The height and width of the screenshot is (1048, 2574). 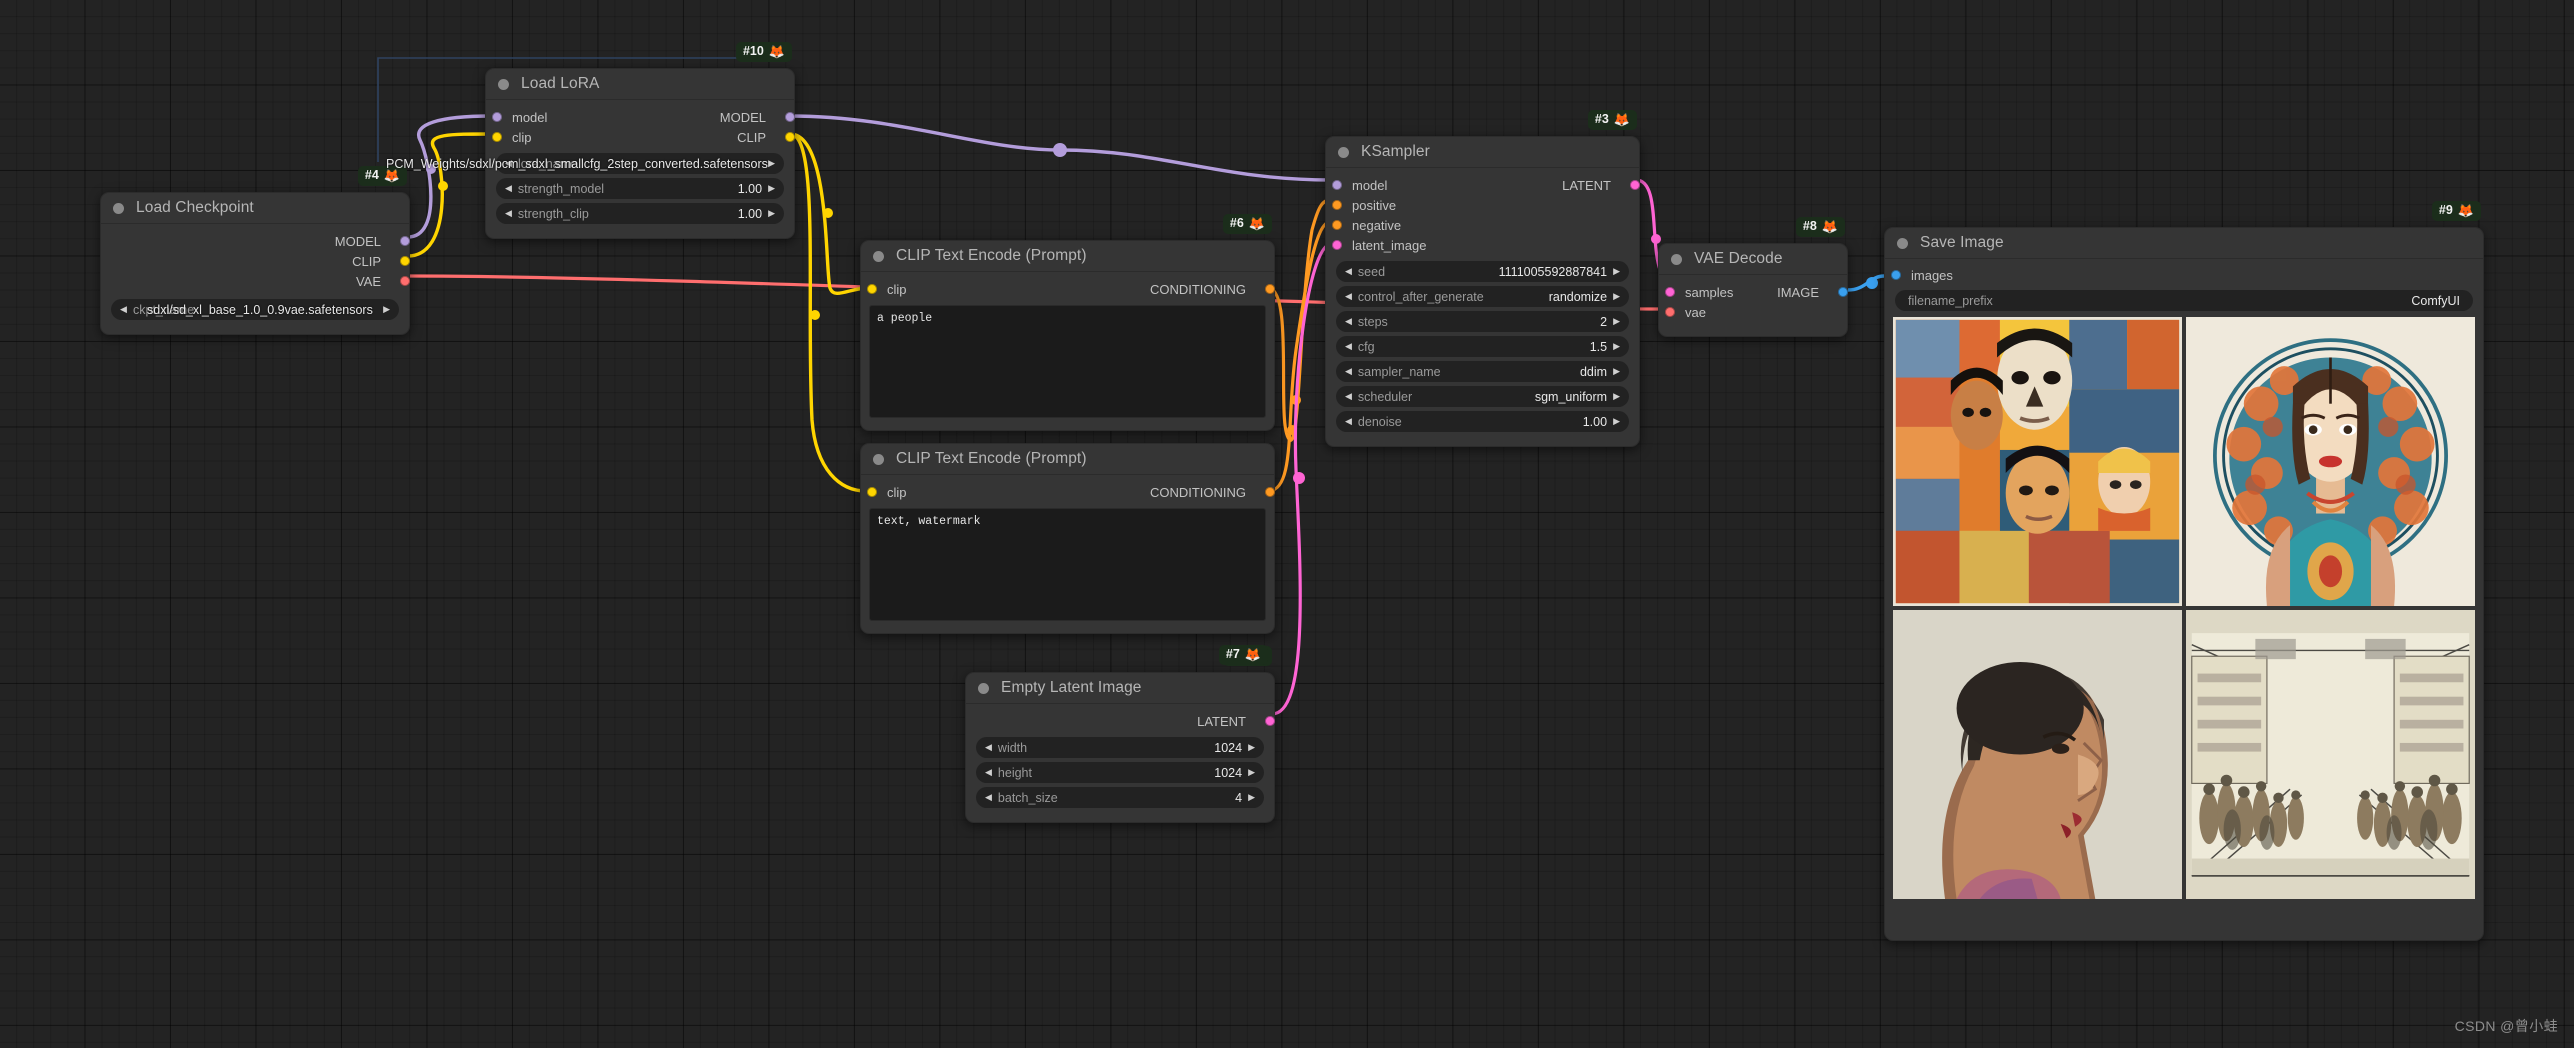 What do you see at coordinates (255, 281) in the screenshot?
I see `output-slot-vae: VAE` at bounding box center [255, 281].